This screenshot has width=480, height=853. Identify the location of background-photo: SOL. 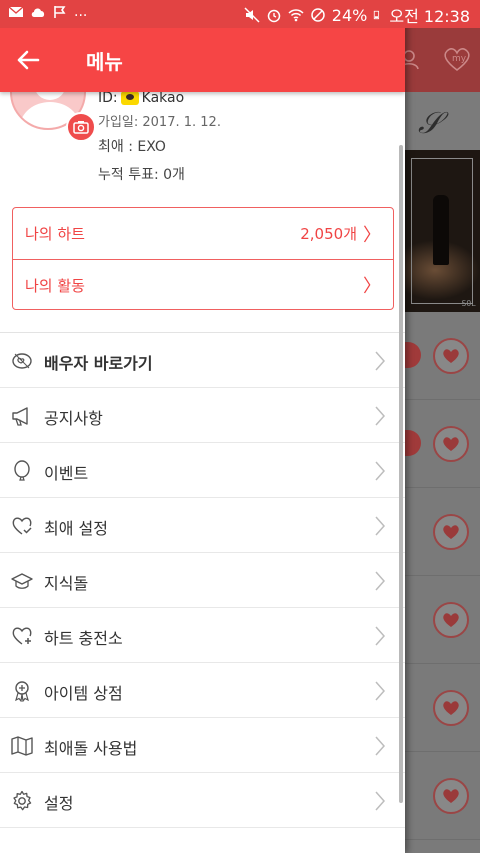
(442, 231).